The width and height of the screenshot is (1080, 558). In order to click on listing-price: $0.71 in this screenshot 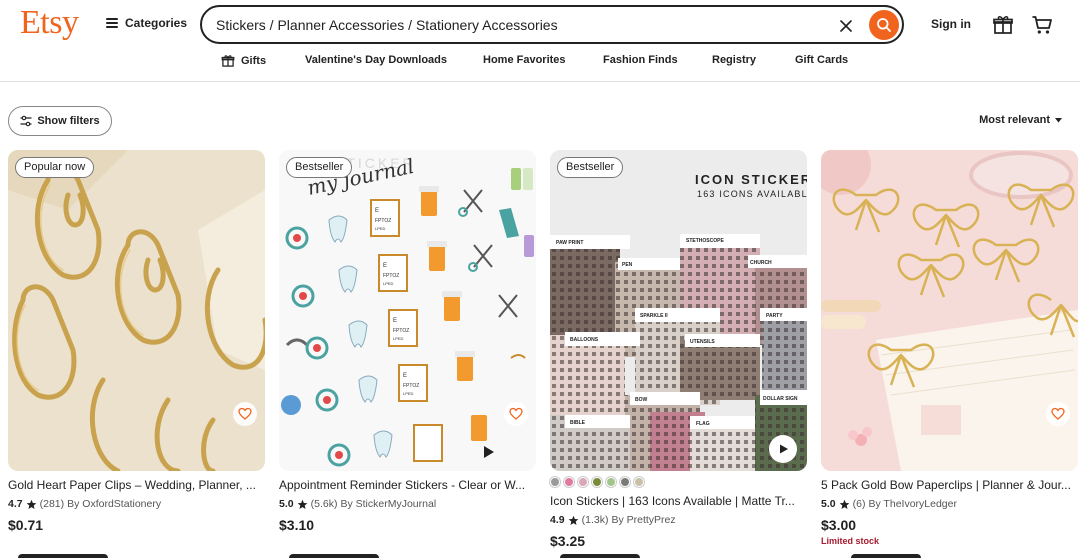, I will do `click(26, 525)`.